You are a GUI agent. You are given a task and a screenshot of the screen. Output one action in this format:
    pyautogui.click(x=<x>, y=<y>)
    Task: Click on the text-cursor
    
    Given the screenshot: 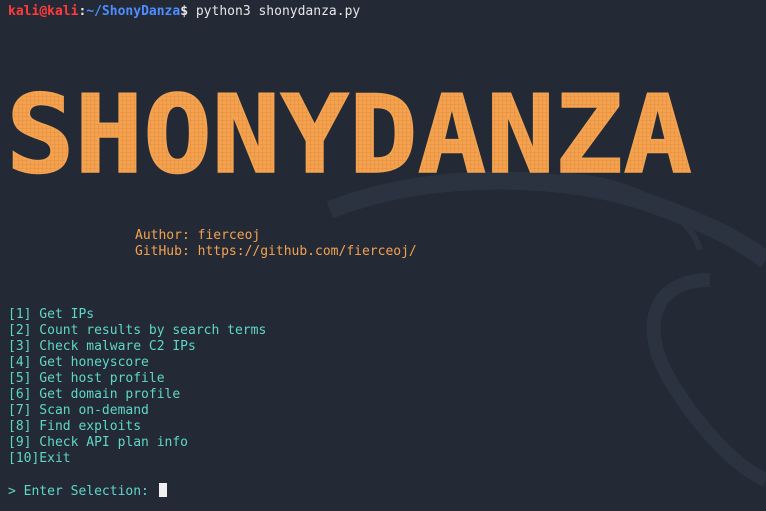 What is the action you would take?
    pyautogui.click(x=162, y=490)
    